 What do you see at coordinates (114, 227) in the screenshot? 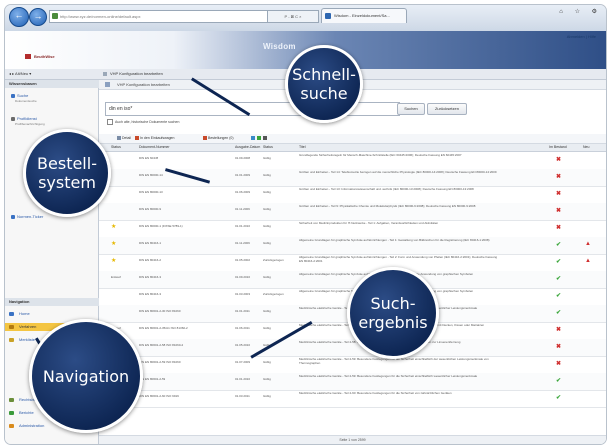
I see `row-flag: ★` at bounding box center [114, 227].